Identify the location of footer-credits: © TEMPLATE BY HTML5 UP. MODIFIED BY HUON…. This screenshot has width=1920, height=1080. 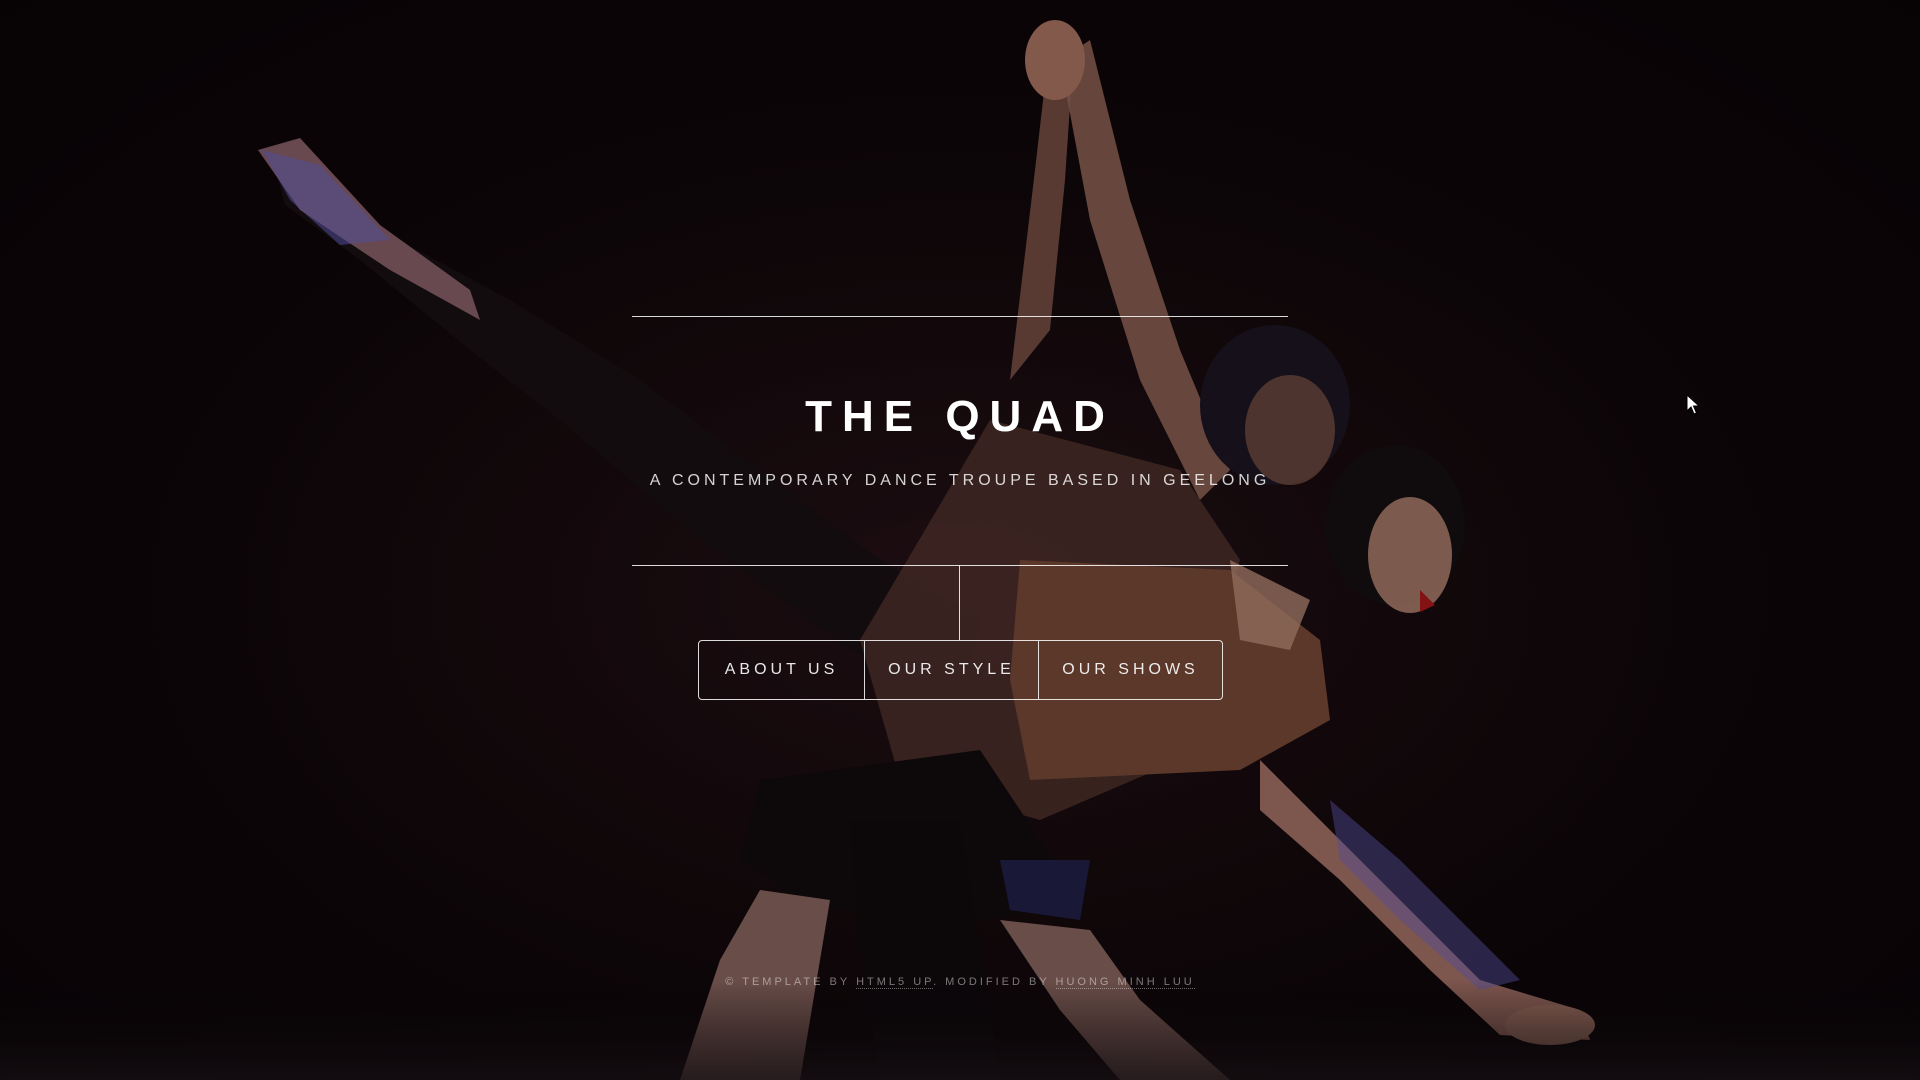
(960, 982).